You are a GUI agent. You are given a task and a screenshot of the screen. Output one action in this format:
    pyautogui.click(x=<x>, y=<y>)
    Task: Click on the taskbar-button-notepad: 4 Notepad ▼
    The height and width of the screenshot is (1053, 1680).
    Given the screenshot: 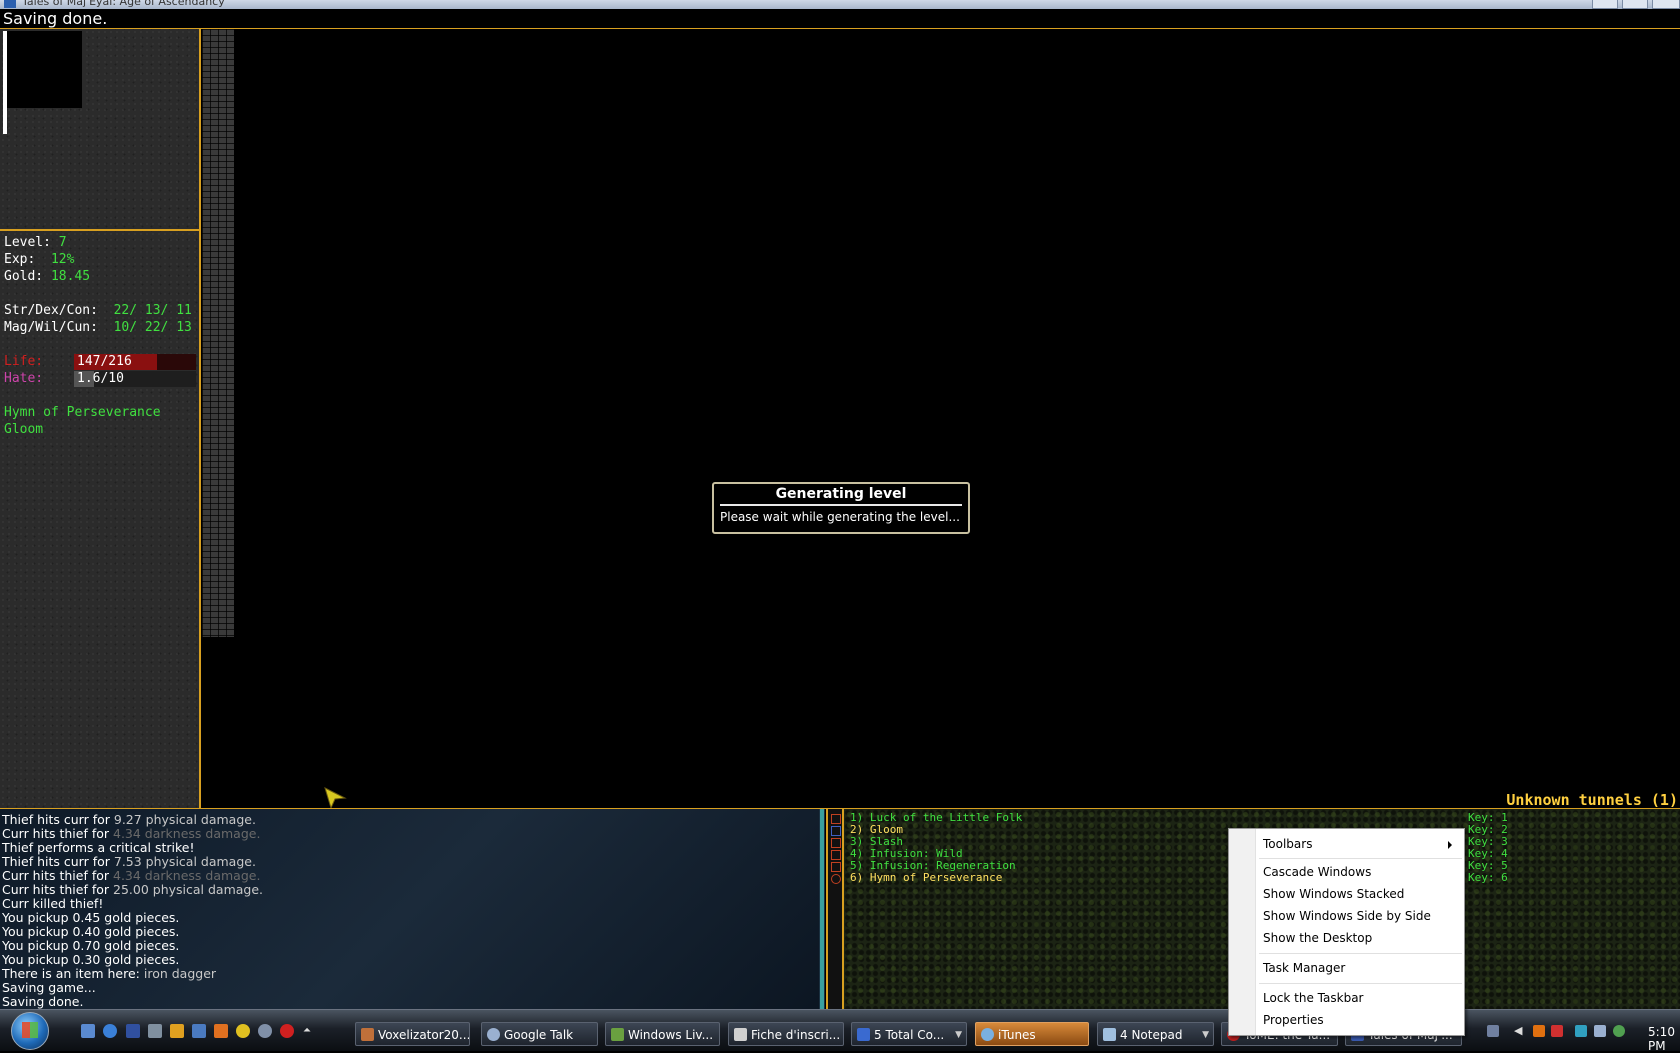 What is the action you would take?
    pyautogui.click(x=1155, y=1034)
    